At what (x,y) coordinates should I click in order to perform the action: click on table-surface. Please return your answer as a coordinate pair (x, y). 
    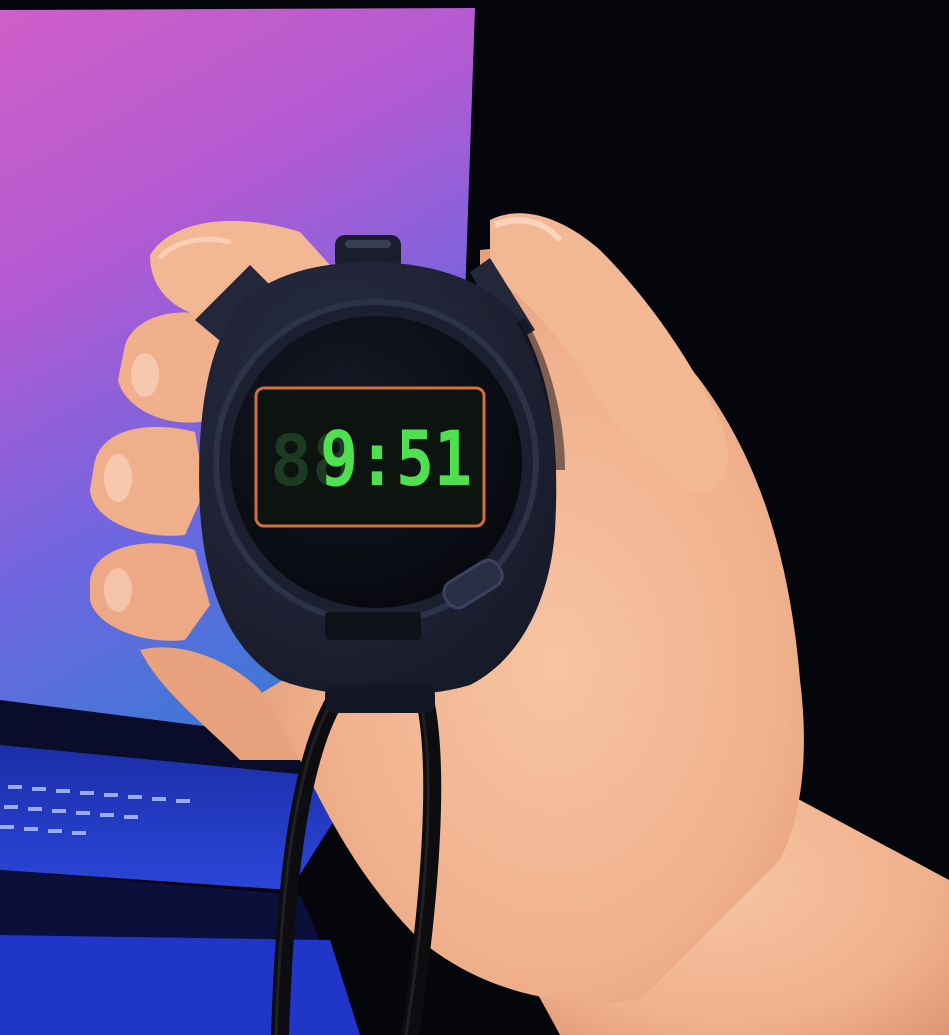
    Looking at the image, I should click on (180, 985).